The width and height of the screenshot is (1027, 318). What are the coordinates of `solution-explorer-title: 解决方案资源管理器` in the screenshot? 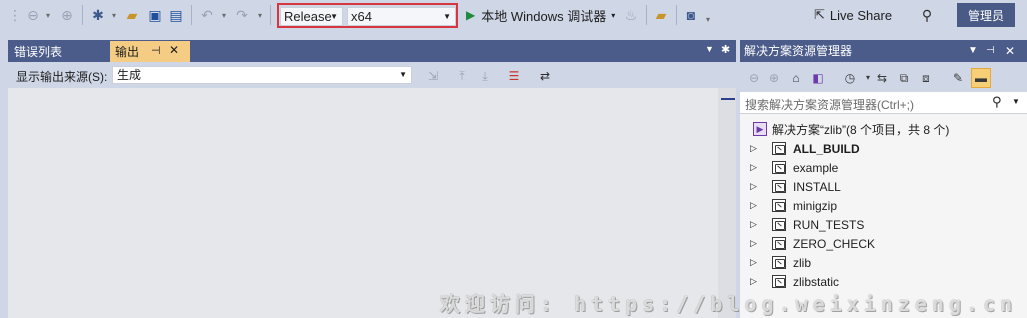 It's located at (798, 51).